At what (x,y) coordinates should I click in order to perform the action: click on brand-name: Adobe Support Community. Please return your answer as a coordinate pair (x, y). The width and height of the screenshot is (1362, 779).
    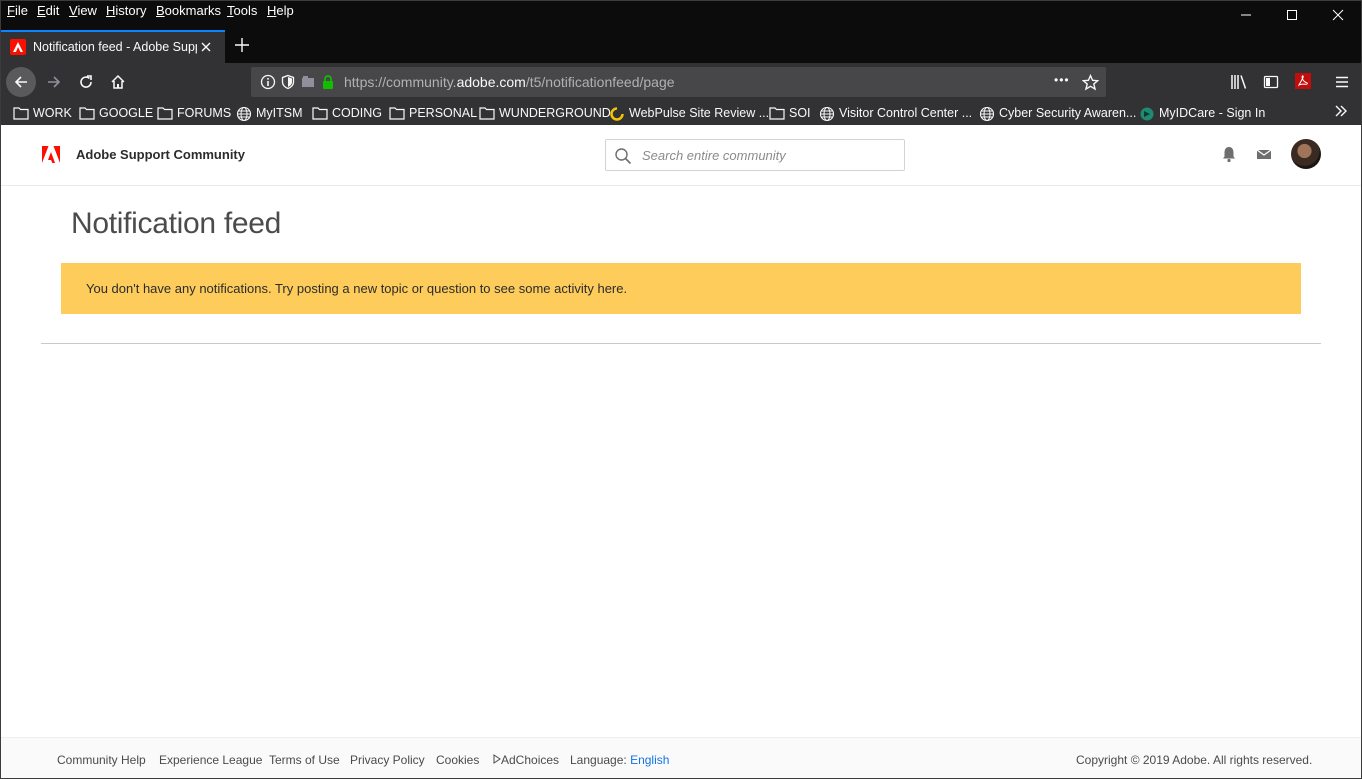
    Looking at the image, I should click on (160, 154).